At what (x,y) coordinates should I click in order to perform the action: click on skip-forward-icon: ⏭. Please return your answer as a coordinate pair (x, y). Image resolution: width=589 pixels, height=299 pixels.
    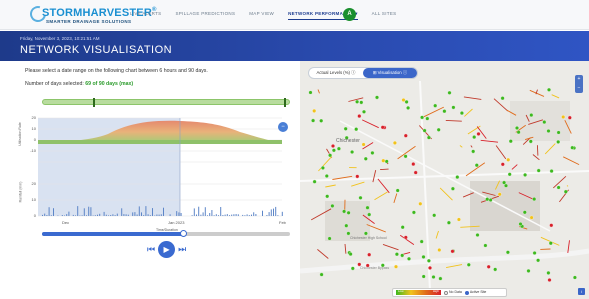
    Looking at the image, I should click on (182, 249).